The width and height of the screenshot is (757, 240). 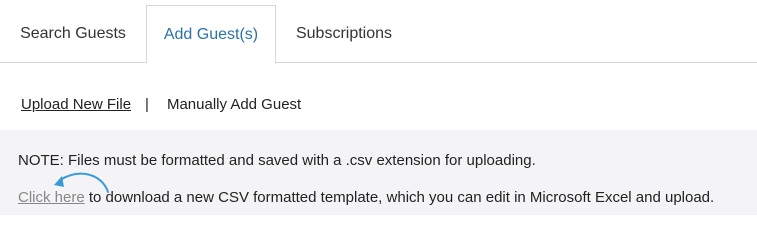 I want to click on tab-search-guests: Search Guests, so click(x=73, y=34).